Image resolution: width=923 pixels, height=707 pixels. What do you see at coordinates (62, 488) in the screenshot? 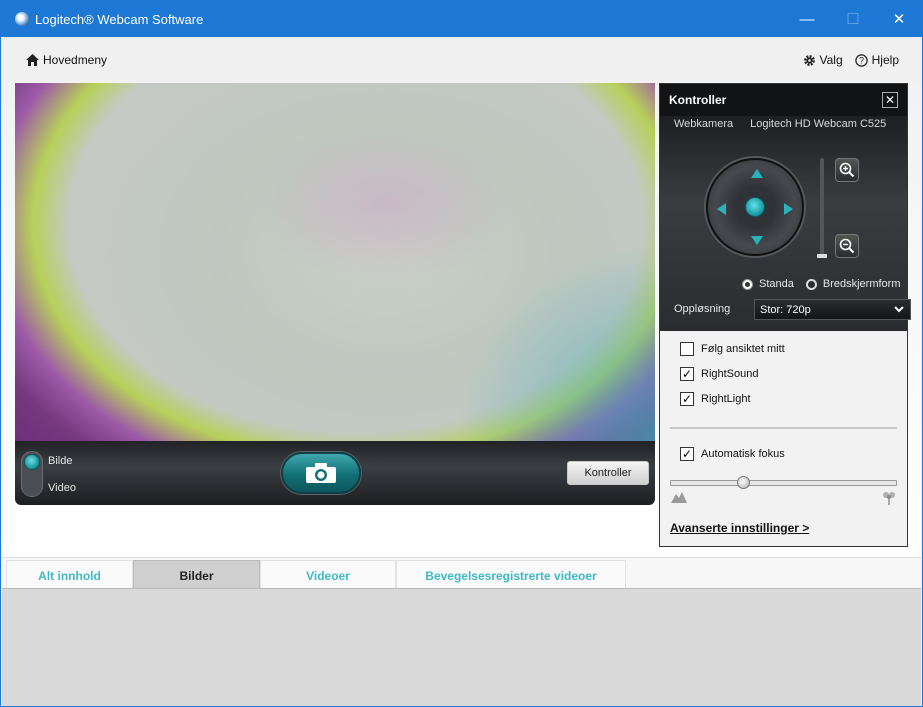
I see `mode-video-label: Video` at bounding box center [62, 488].